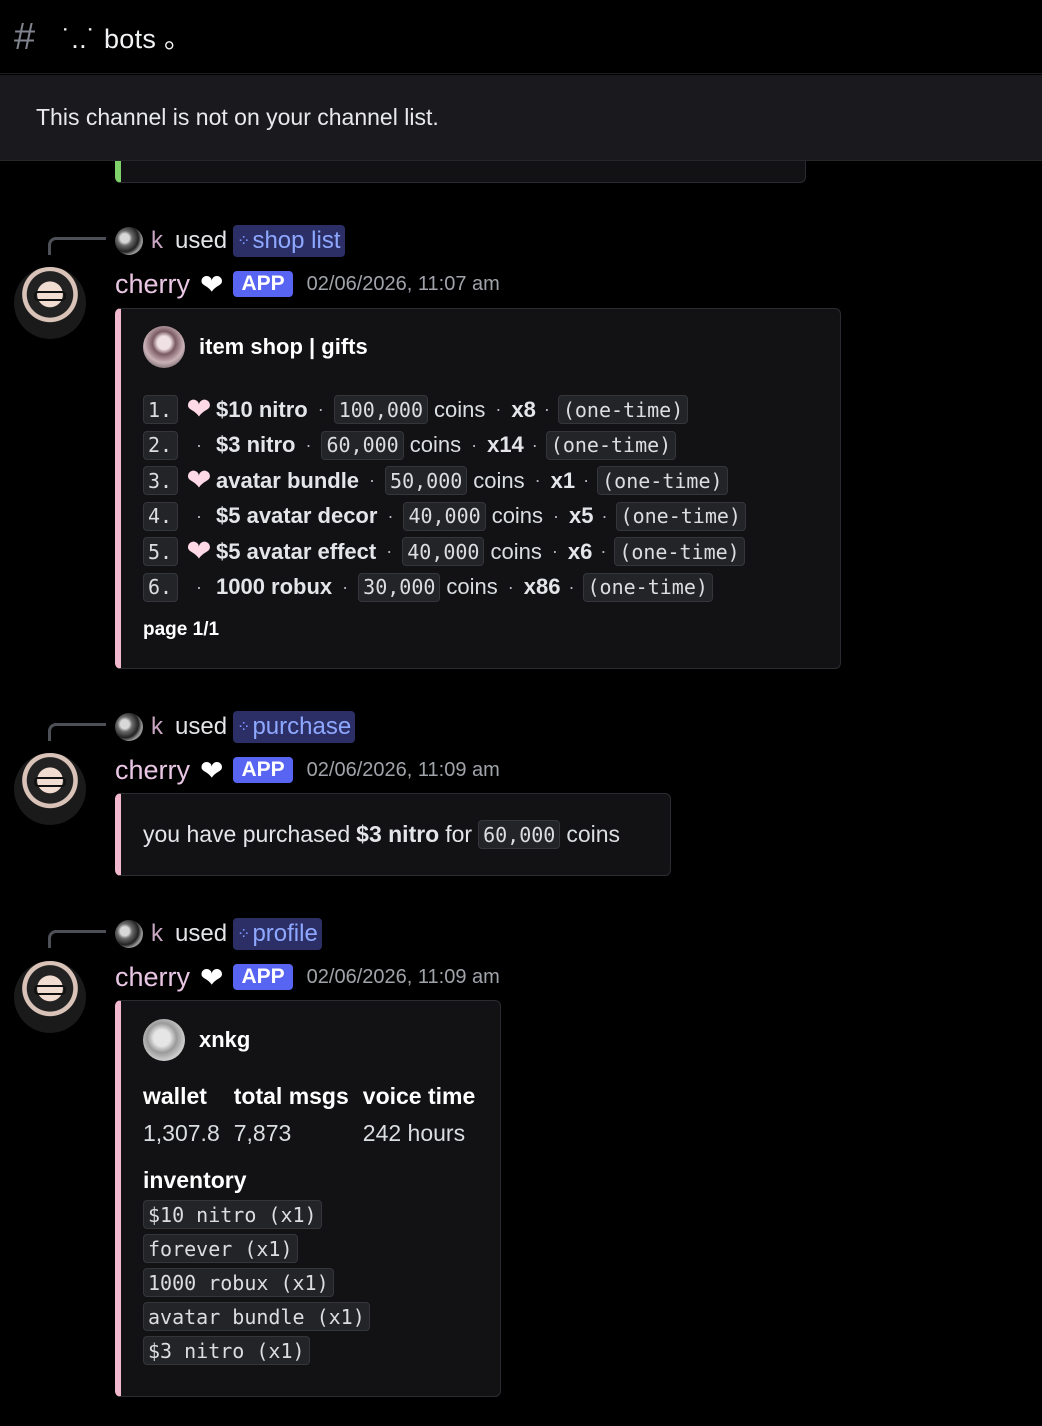 The height and width of the screenshot is (1426, 1042). I want to click on command-invocation: k used ⁘ shop list, so click(230, 241).